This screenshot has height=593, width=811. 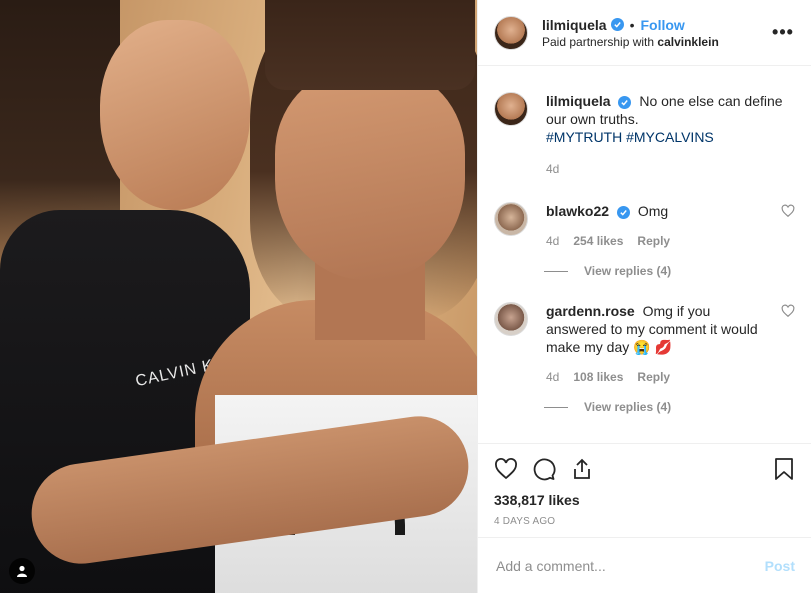 What do you see at coordinates (687, 42) in the screenshot?
I see `partner-link: calvinklein` at bounding box center [687, 42].